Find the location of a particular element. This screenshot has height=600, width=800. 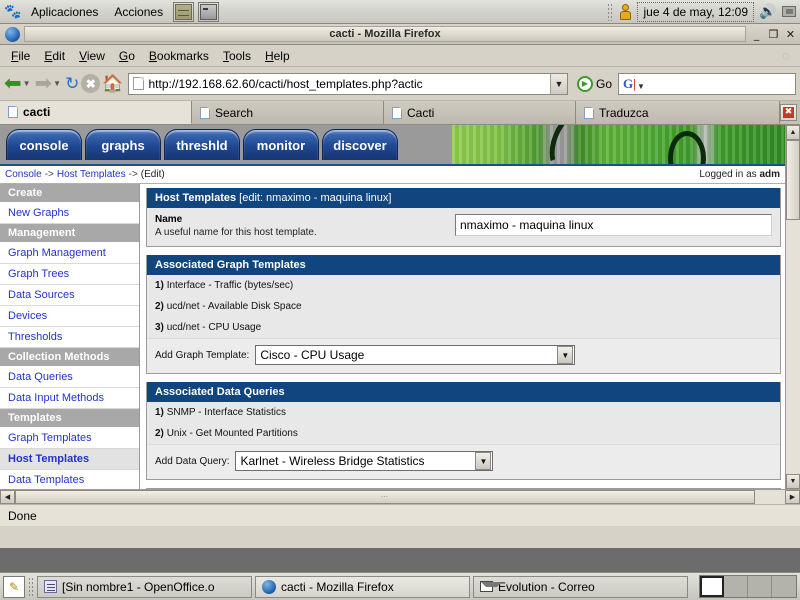

clock: jue 4 de may, 12:09 is located at coordinates (695, 11).